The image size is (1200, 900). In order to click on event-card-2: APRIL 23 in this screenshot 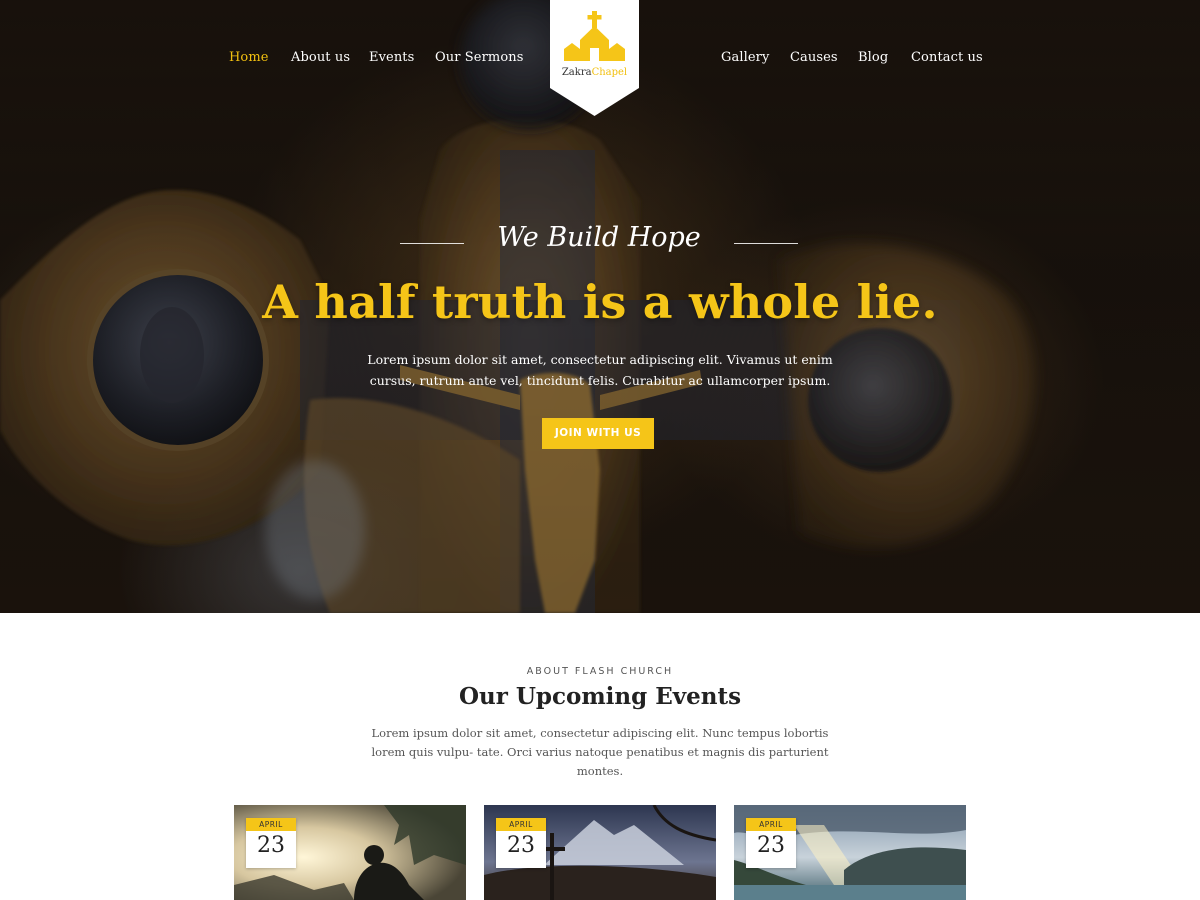, I will do `click(600, 852)`.